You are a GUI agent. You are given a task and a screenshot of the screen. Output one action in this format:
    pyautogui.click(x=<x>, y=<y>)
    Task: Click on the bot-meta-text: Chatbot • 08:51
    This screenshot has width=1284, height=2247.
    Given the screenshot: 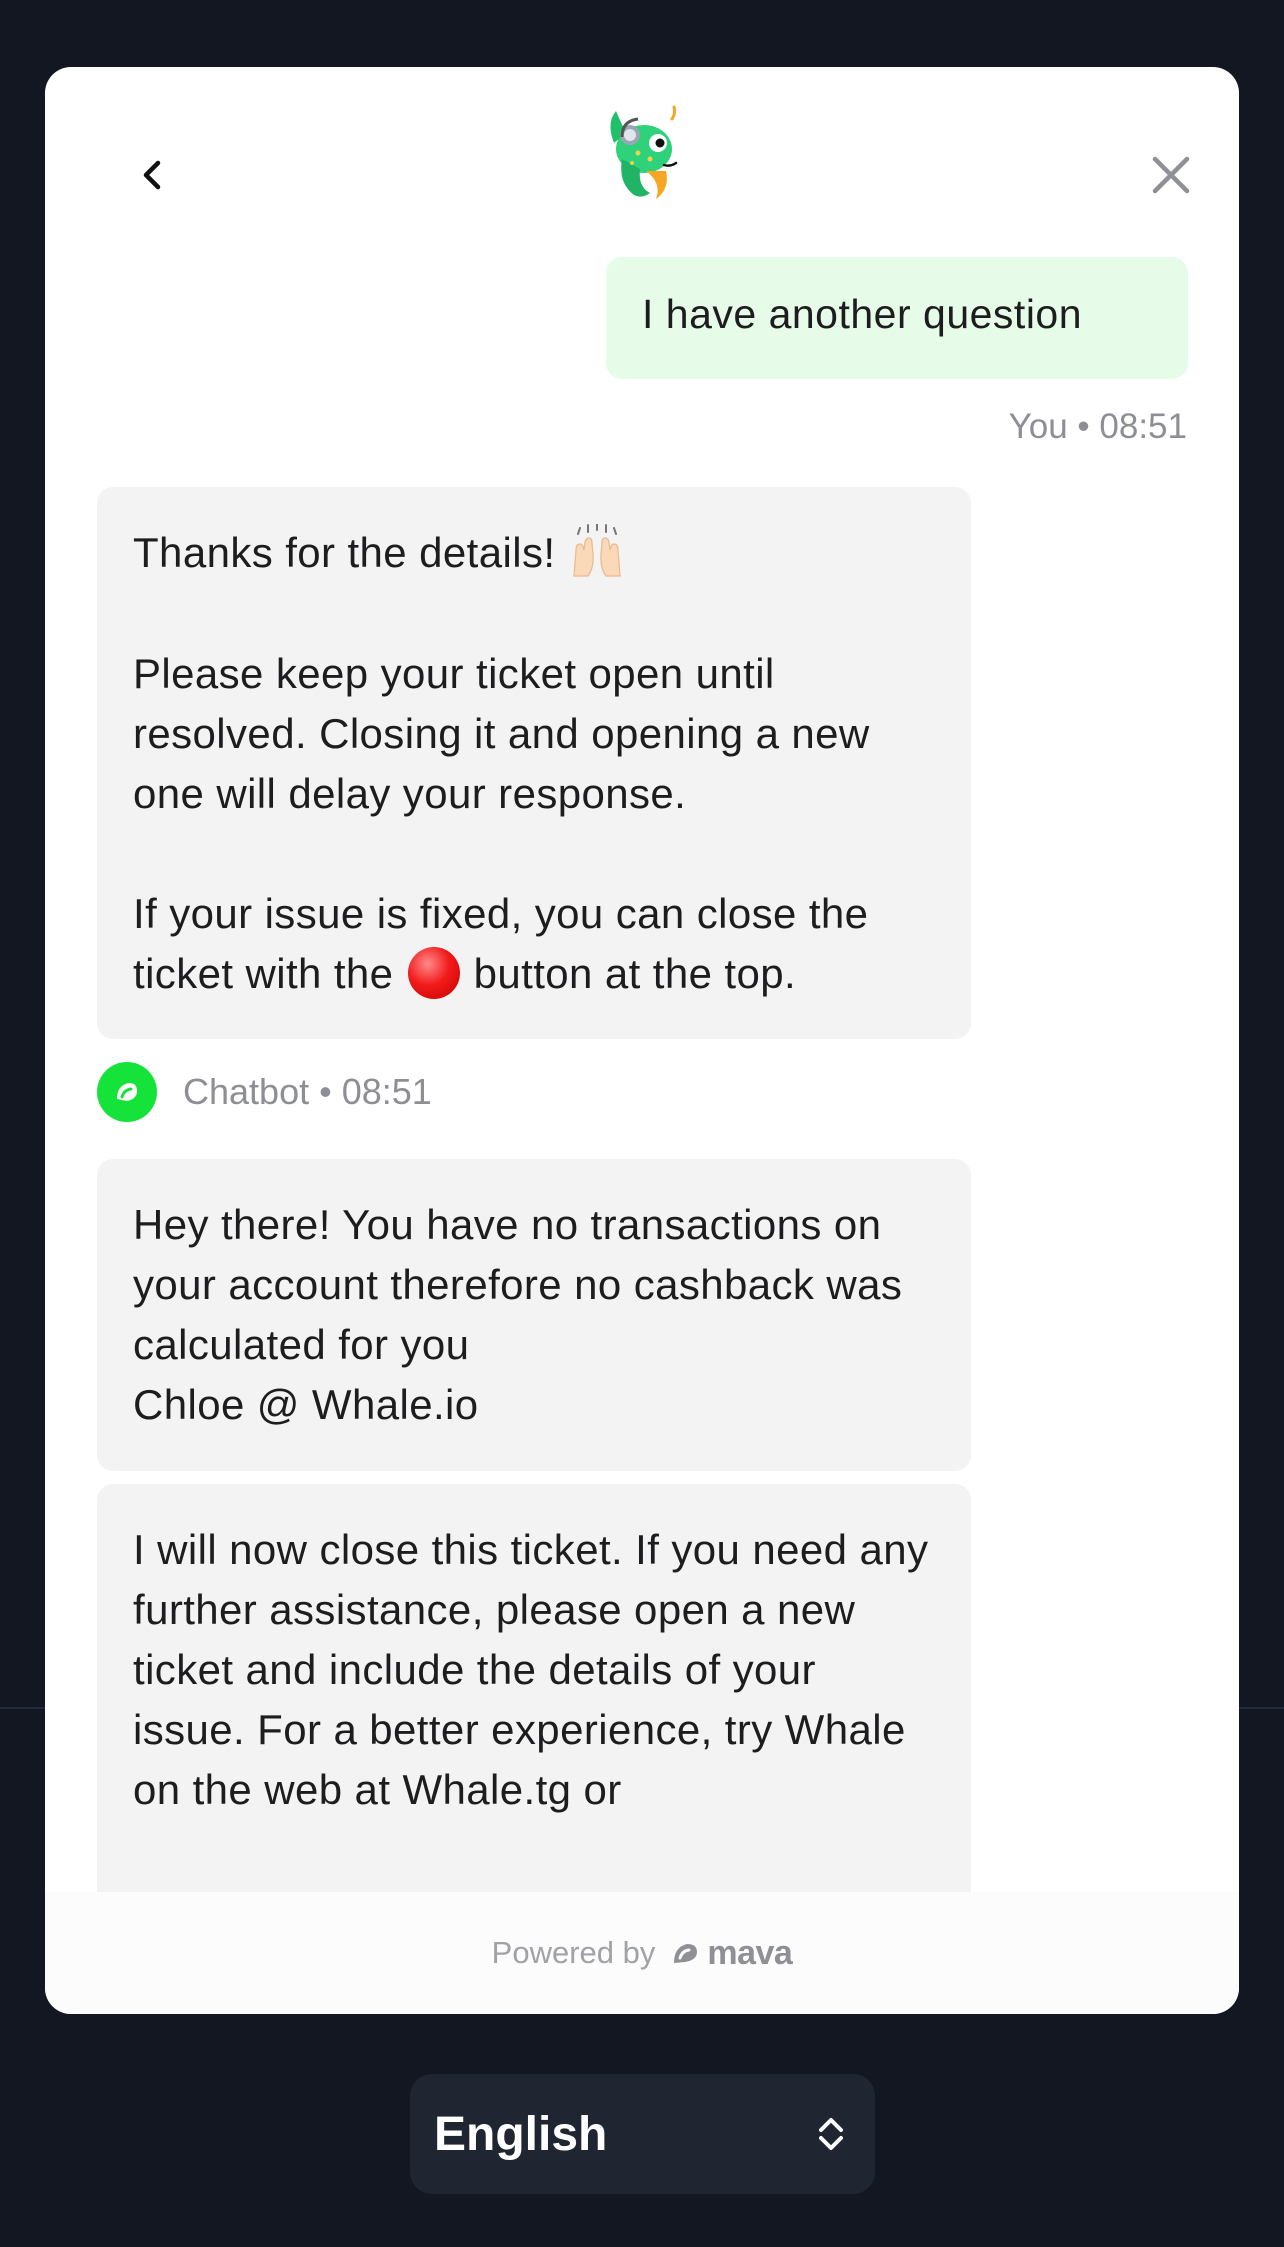 What is the action you would take?
    pyautogui.click(x=307, y=1091)
    